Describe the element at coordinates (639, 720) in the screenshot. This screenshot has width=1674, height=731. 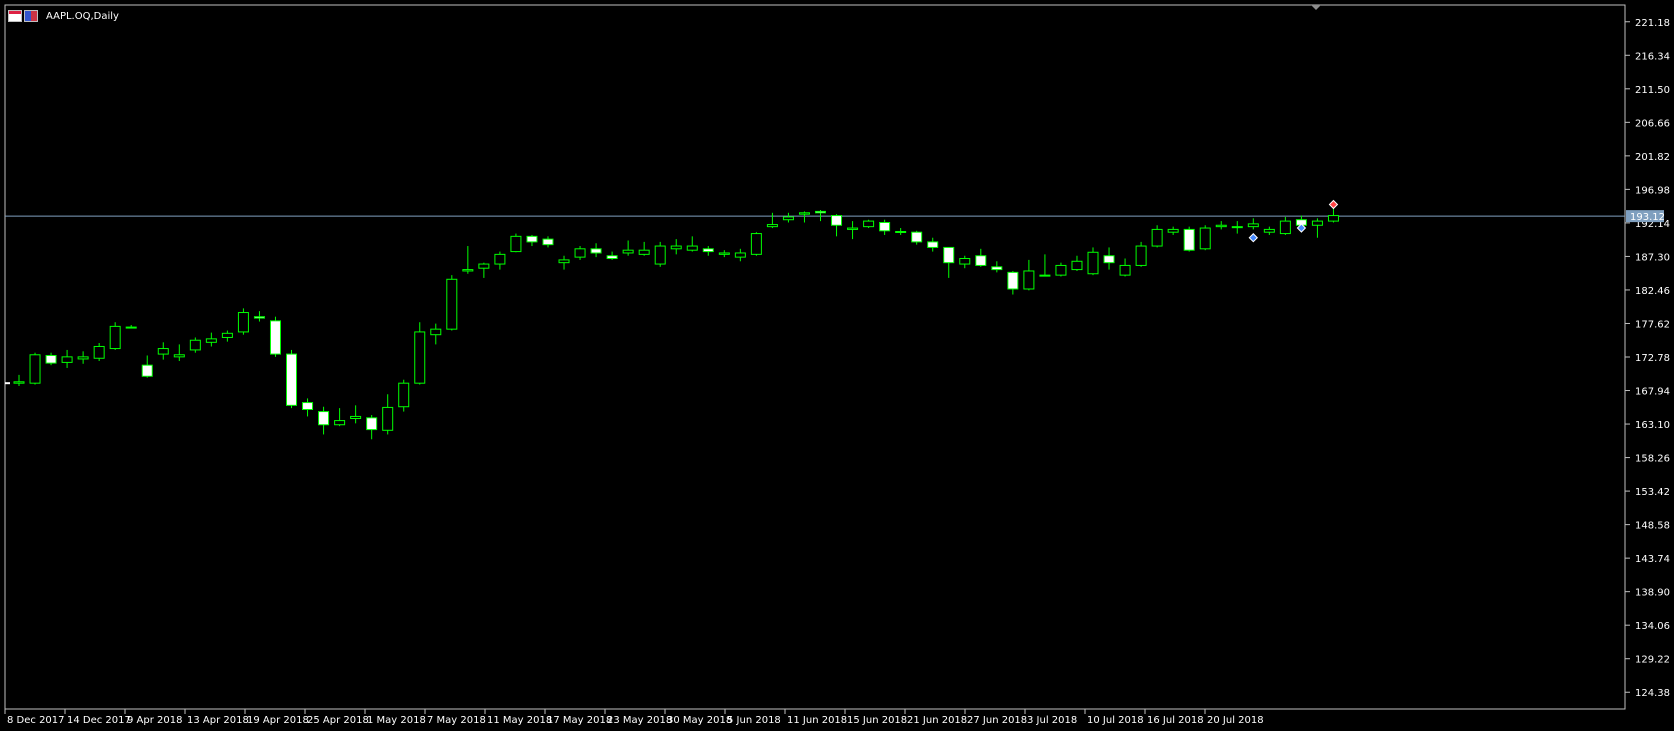
I see `x-tick-label: 23 May 2018` at that location.